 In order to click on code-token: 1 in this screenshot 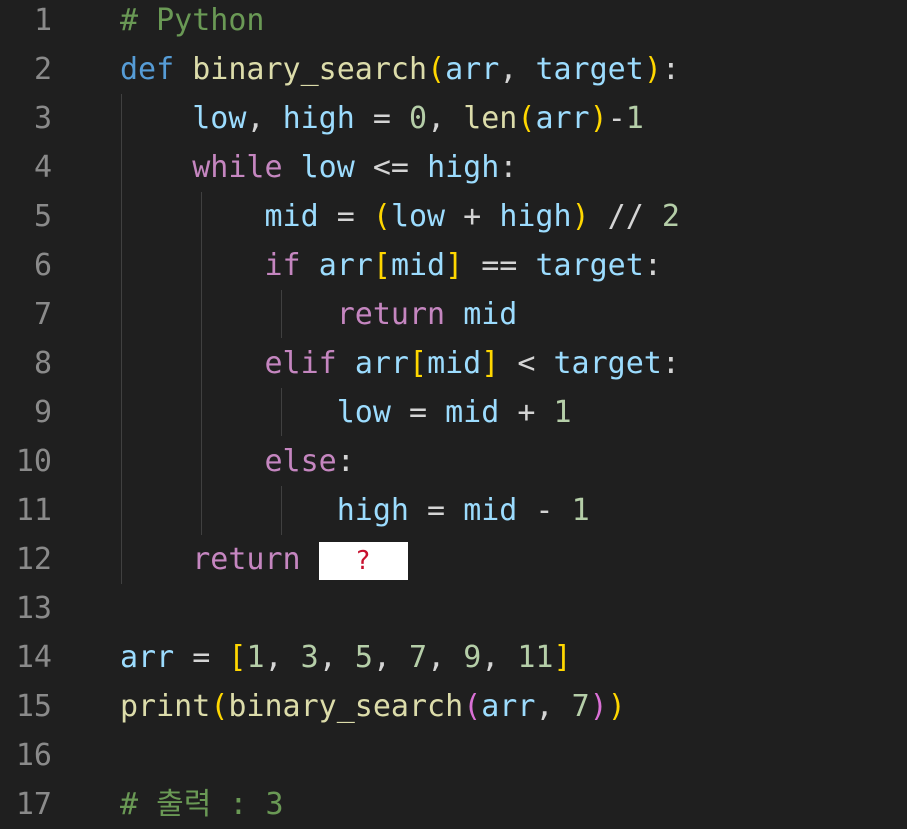, I will do `click(255, 657)`.